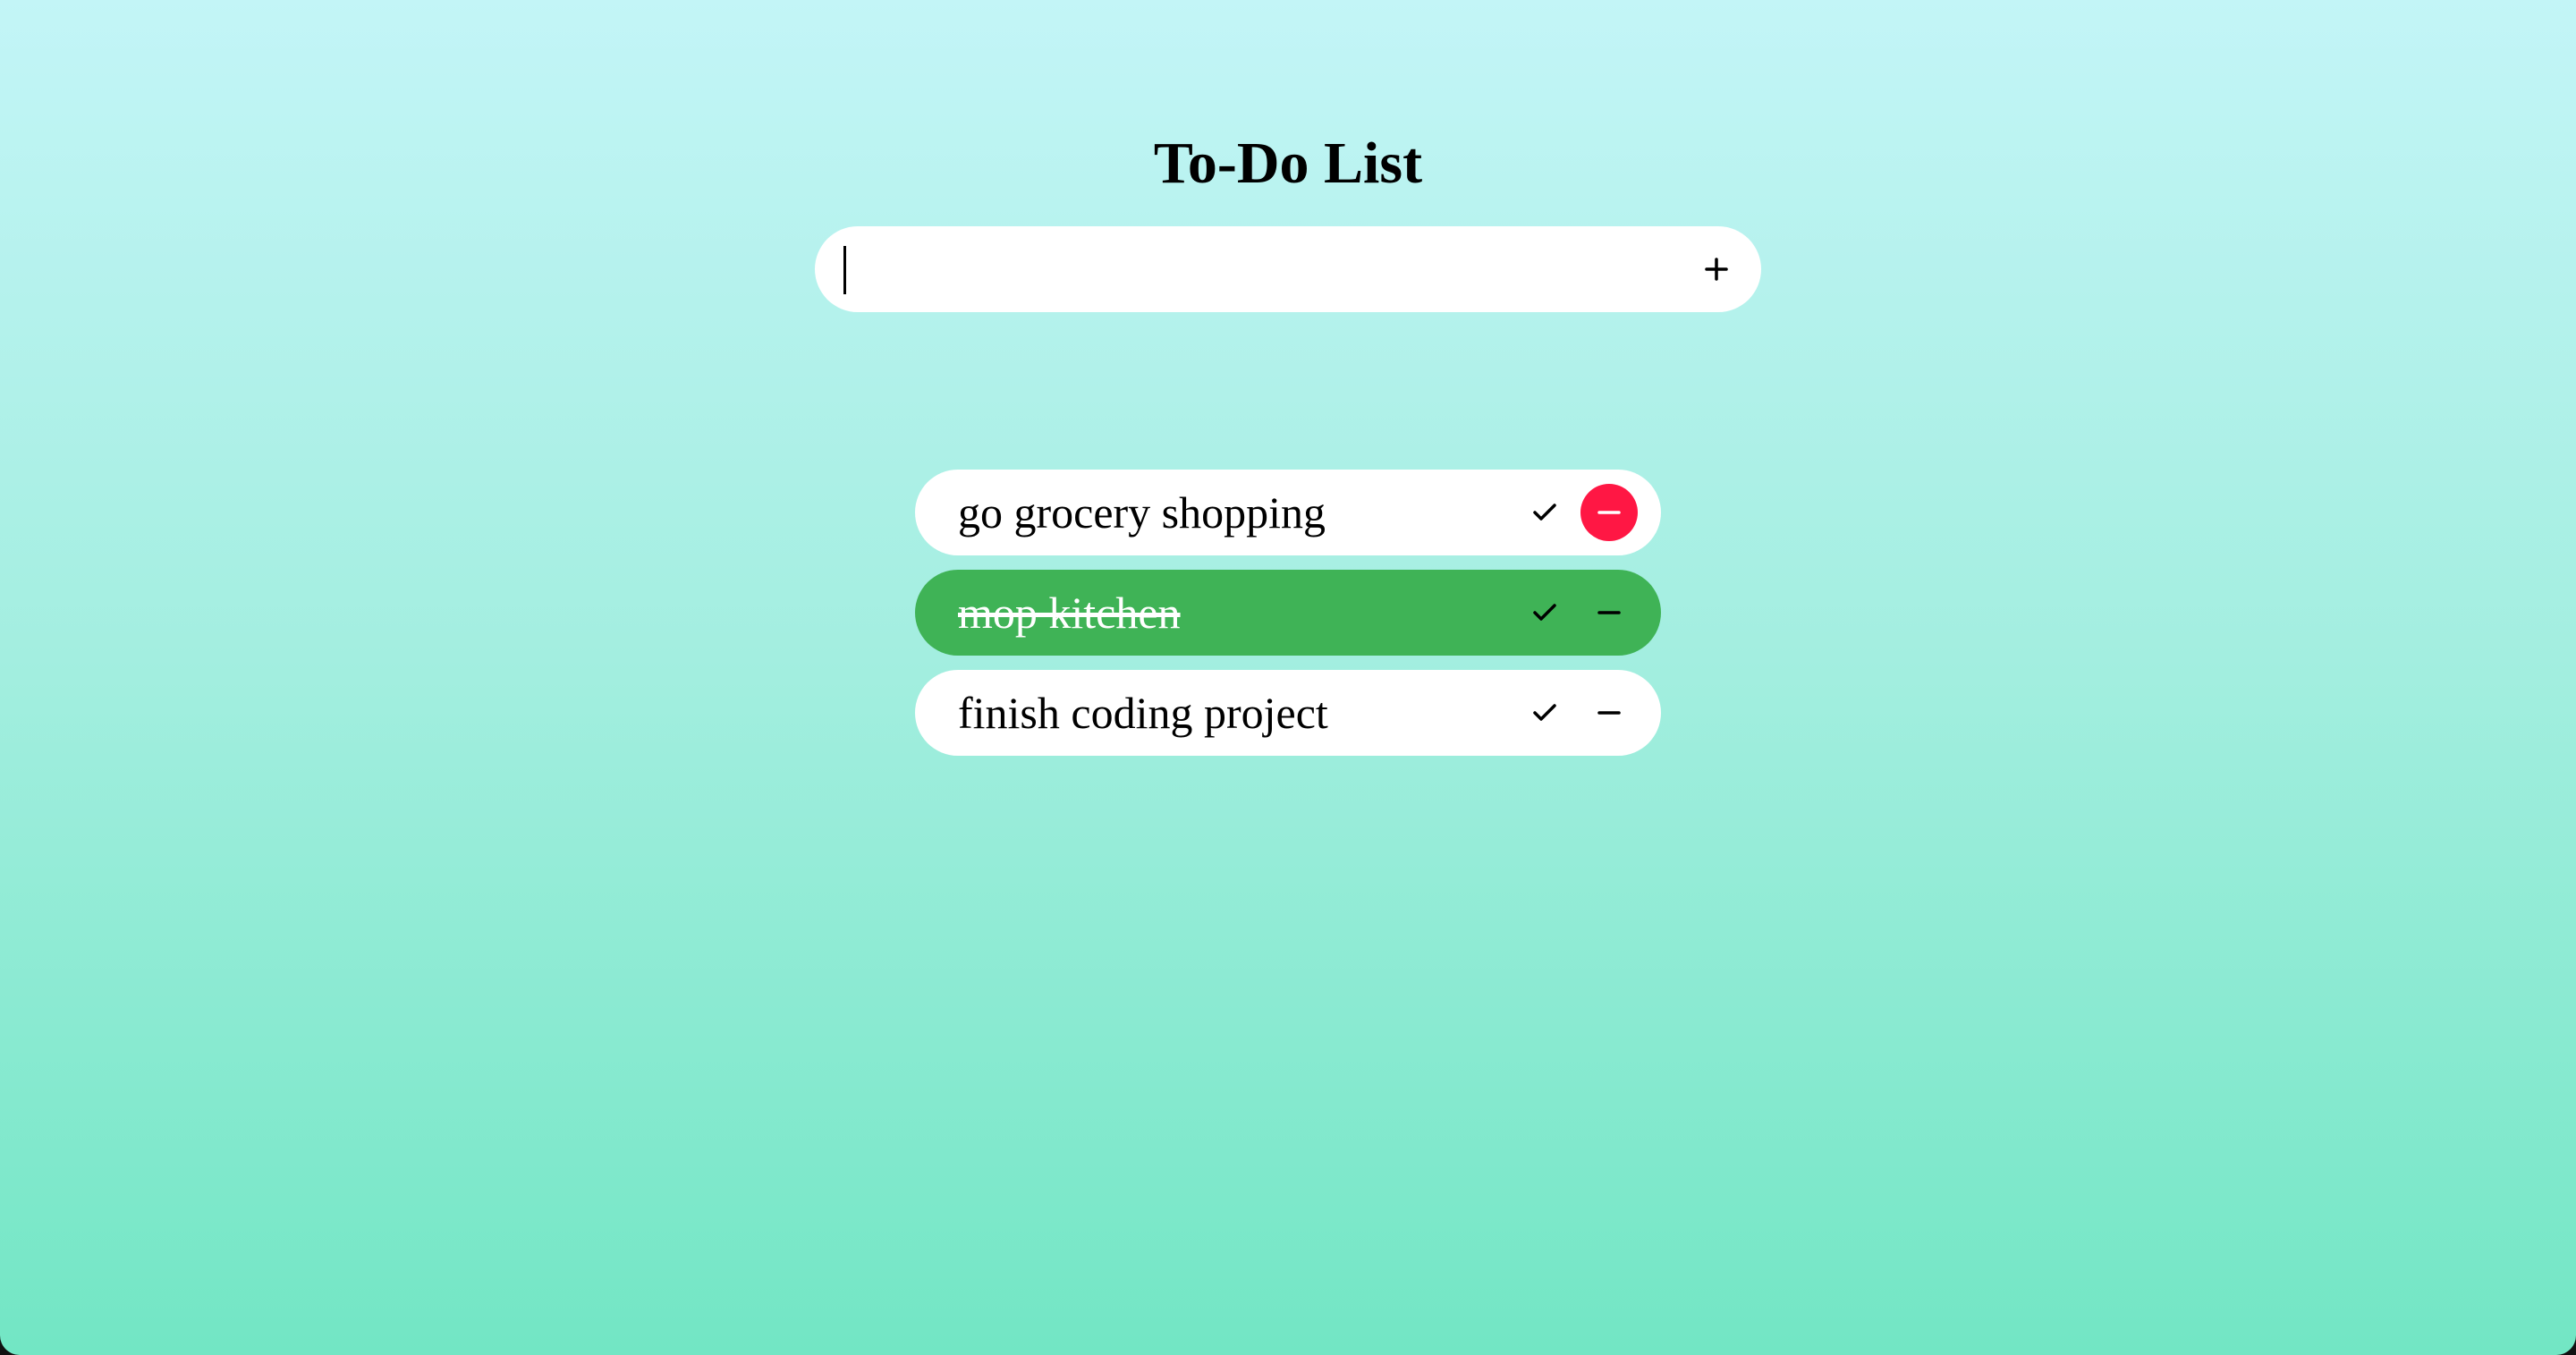 Image resolution: width=2576 pixels, height=1355 pixels. What do you see at coordinates (1143, 713) in the screenshot?
I see `task-text: finish coding project` at bounding box center [1143, 713].